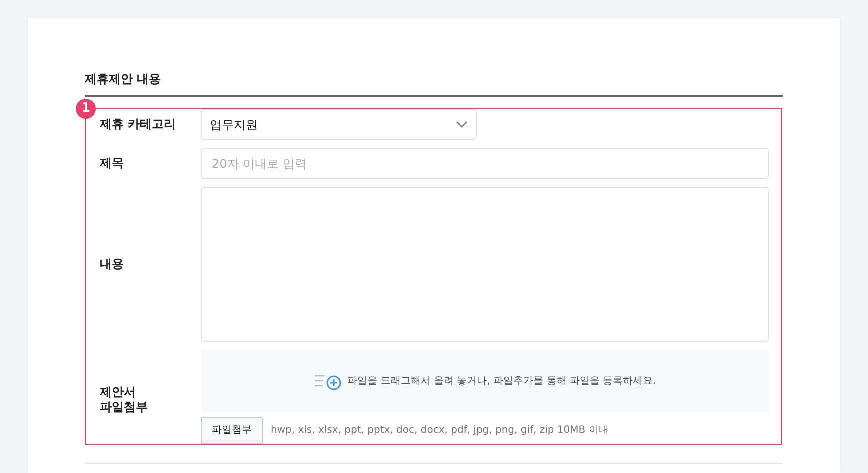 The height and width of the screenshot is (473, 868). What do you see at coordinates (485, 381) in the screenshot?
I see `drop-zone: 파일을 드래그해서 올려 놓거나, 파일추가를 통해 파일을 등록하세요.` at bounding box center [485, 381].